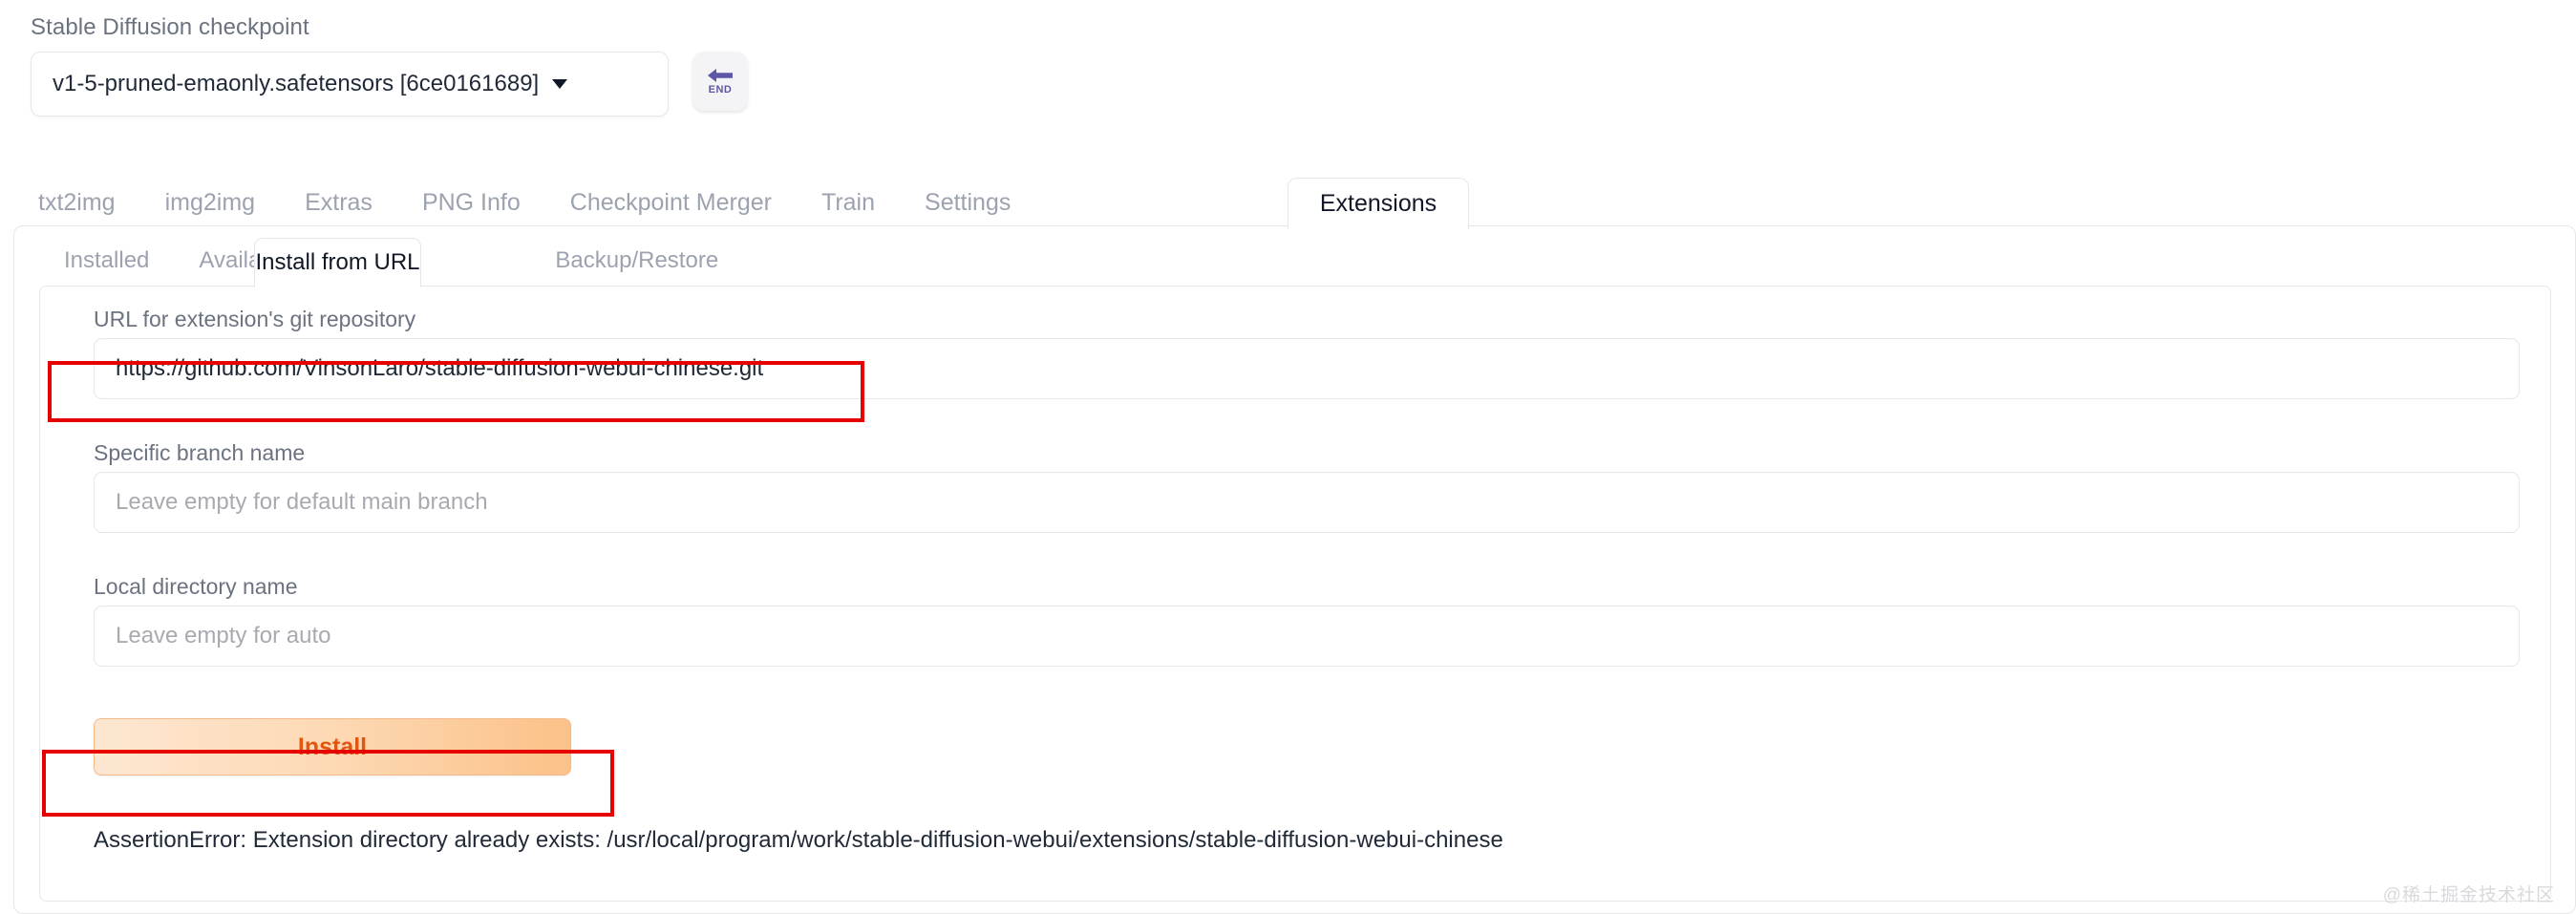  Describe the element at coordinates (337, 262) in the screenshot. I see `subtab-install-from-url: Install from URL` at that location.